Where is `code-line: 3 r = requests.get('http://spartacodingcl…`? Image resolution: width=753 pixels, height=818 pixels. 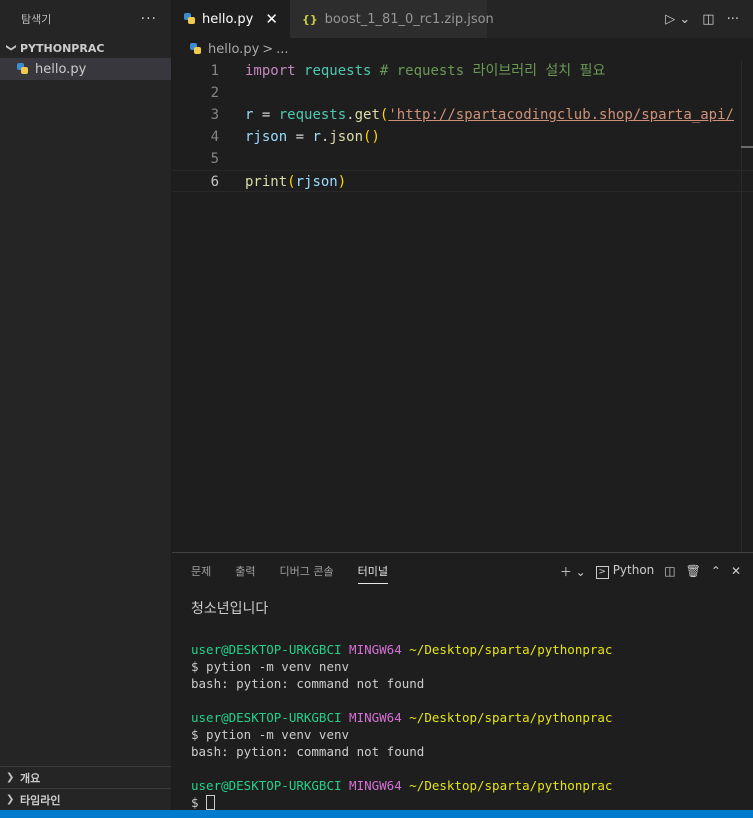
code-line: 3 r = requests.get('http://spartacodingcl… is located at coordinates (462, 115).